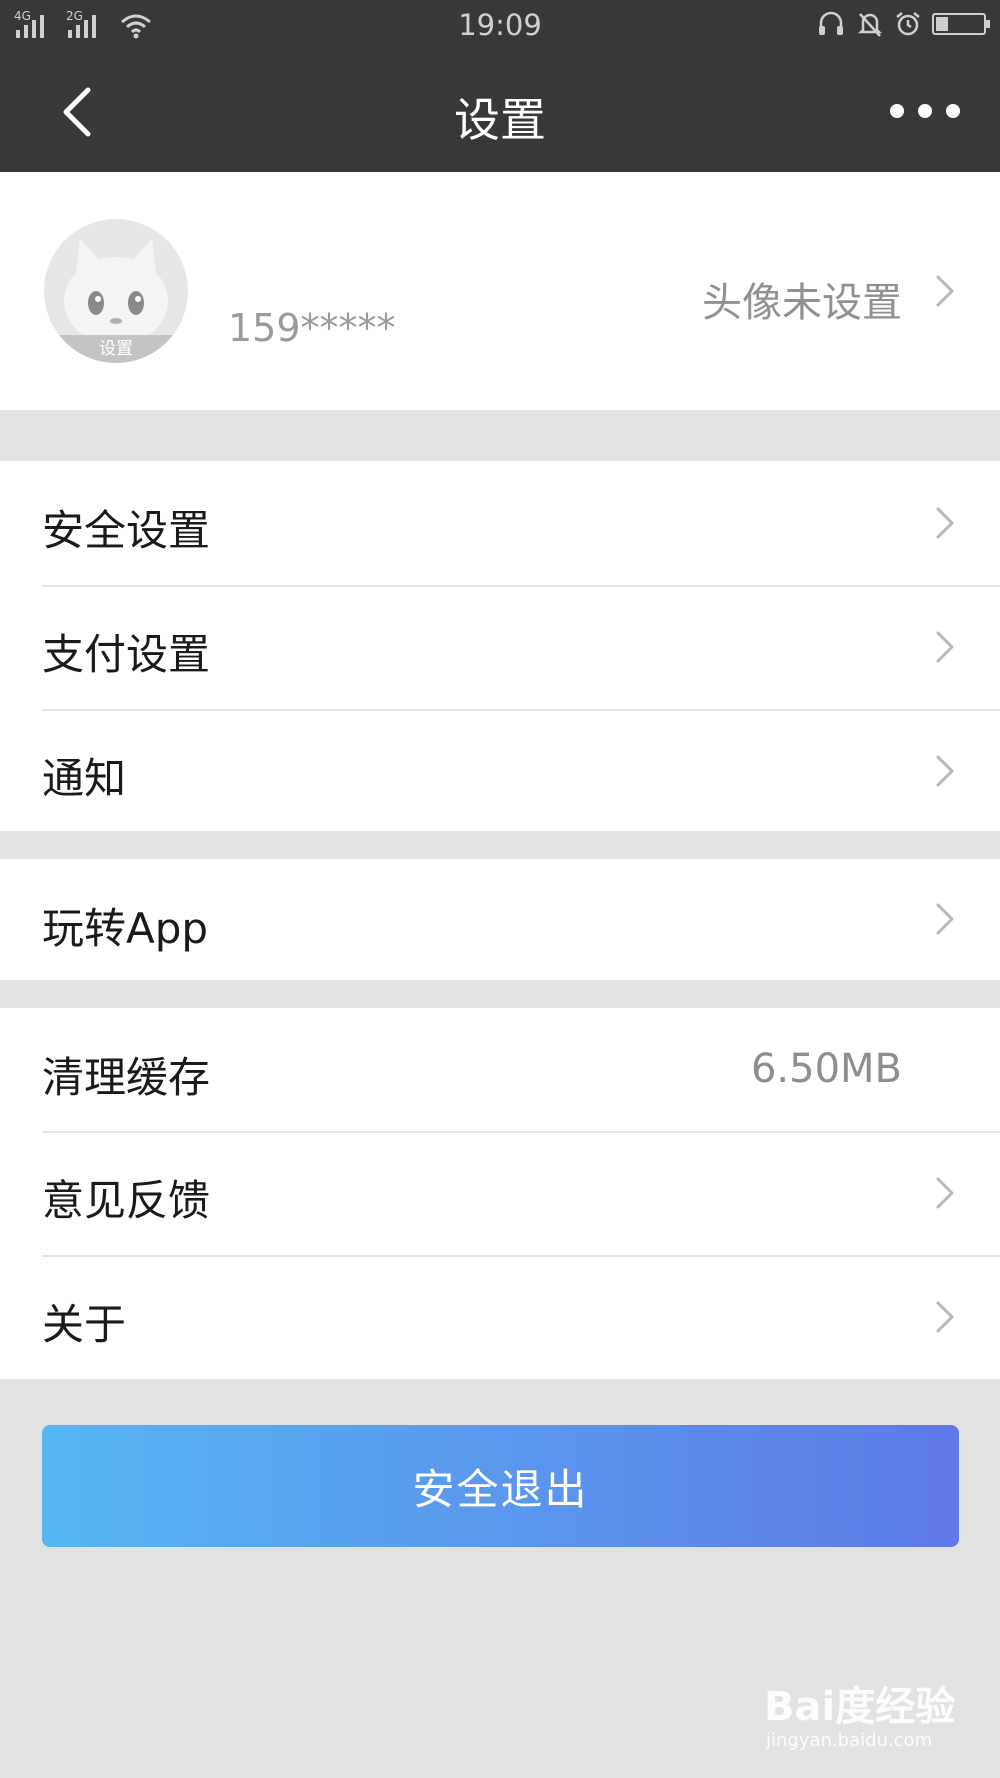 The image size is (1000, 1778). What do you see at coordinates (125, 928) in the screenshot?
I see `menu-item-label: 玩转App` at bounding box center [125, 928].